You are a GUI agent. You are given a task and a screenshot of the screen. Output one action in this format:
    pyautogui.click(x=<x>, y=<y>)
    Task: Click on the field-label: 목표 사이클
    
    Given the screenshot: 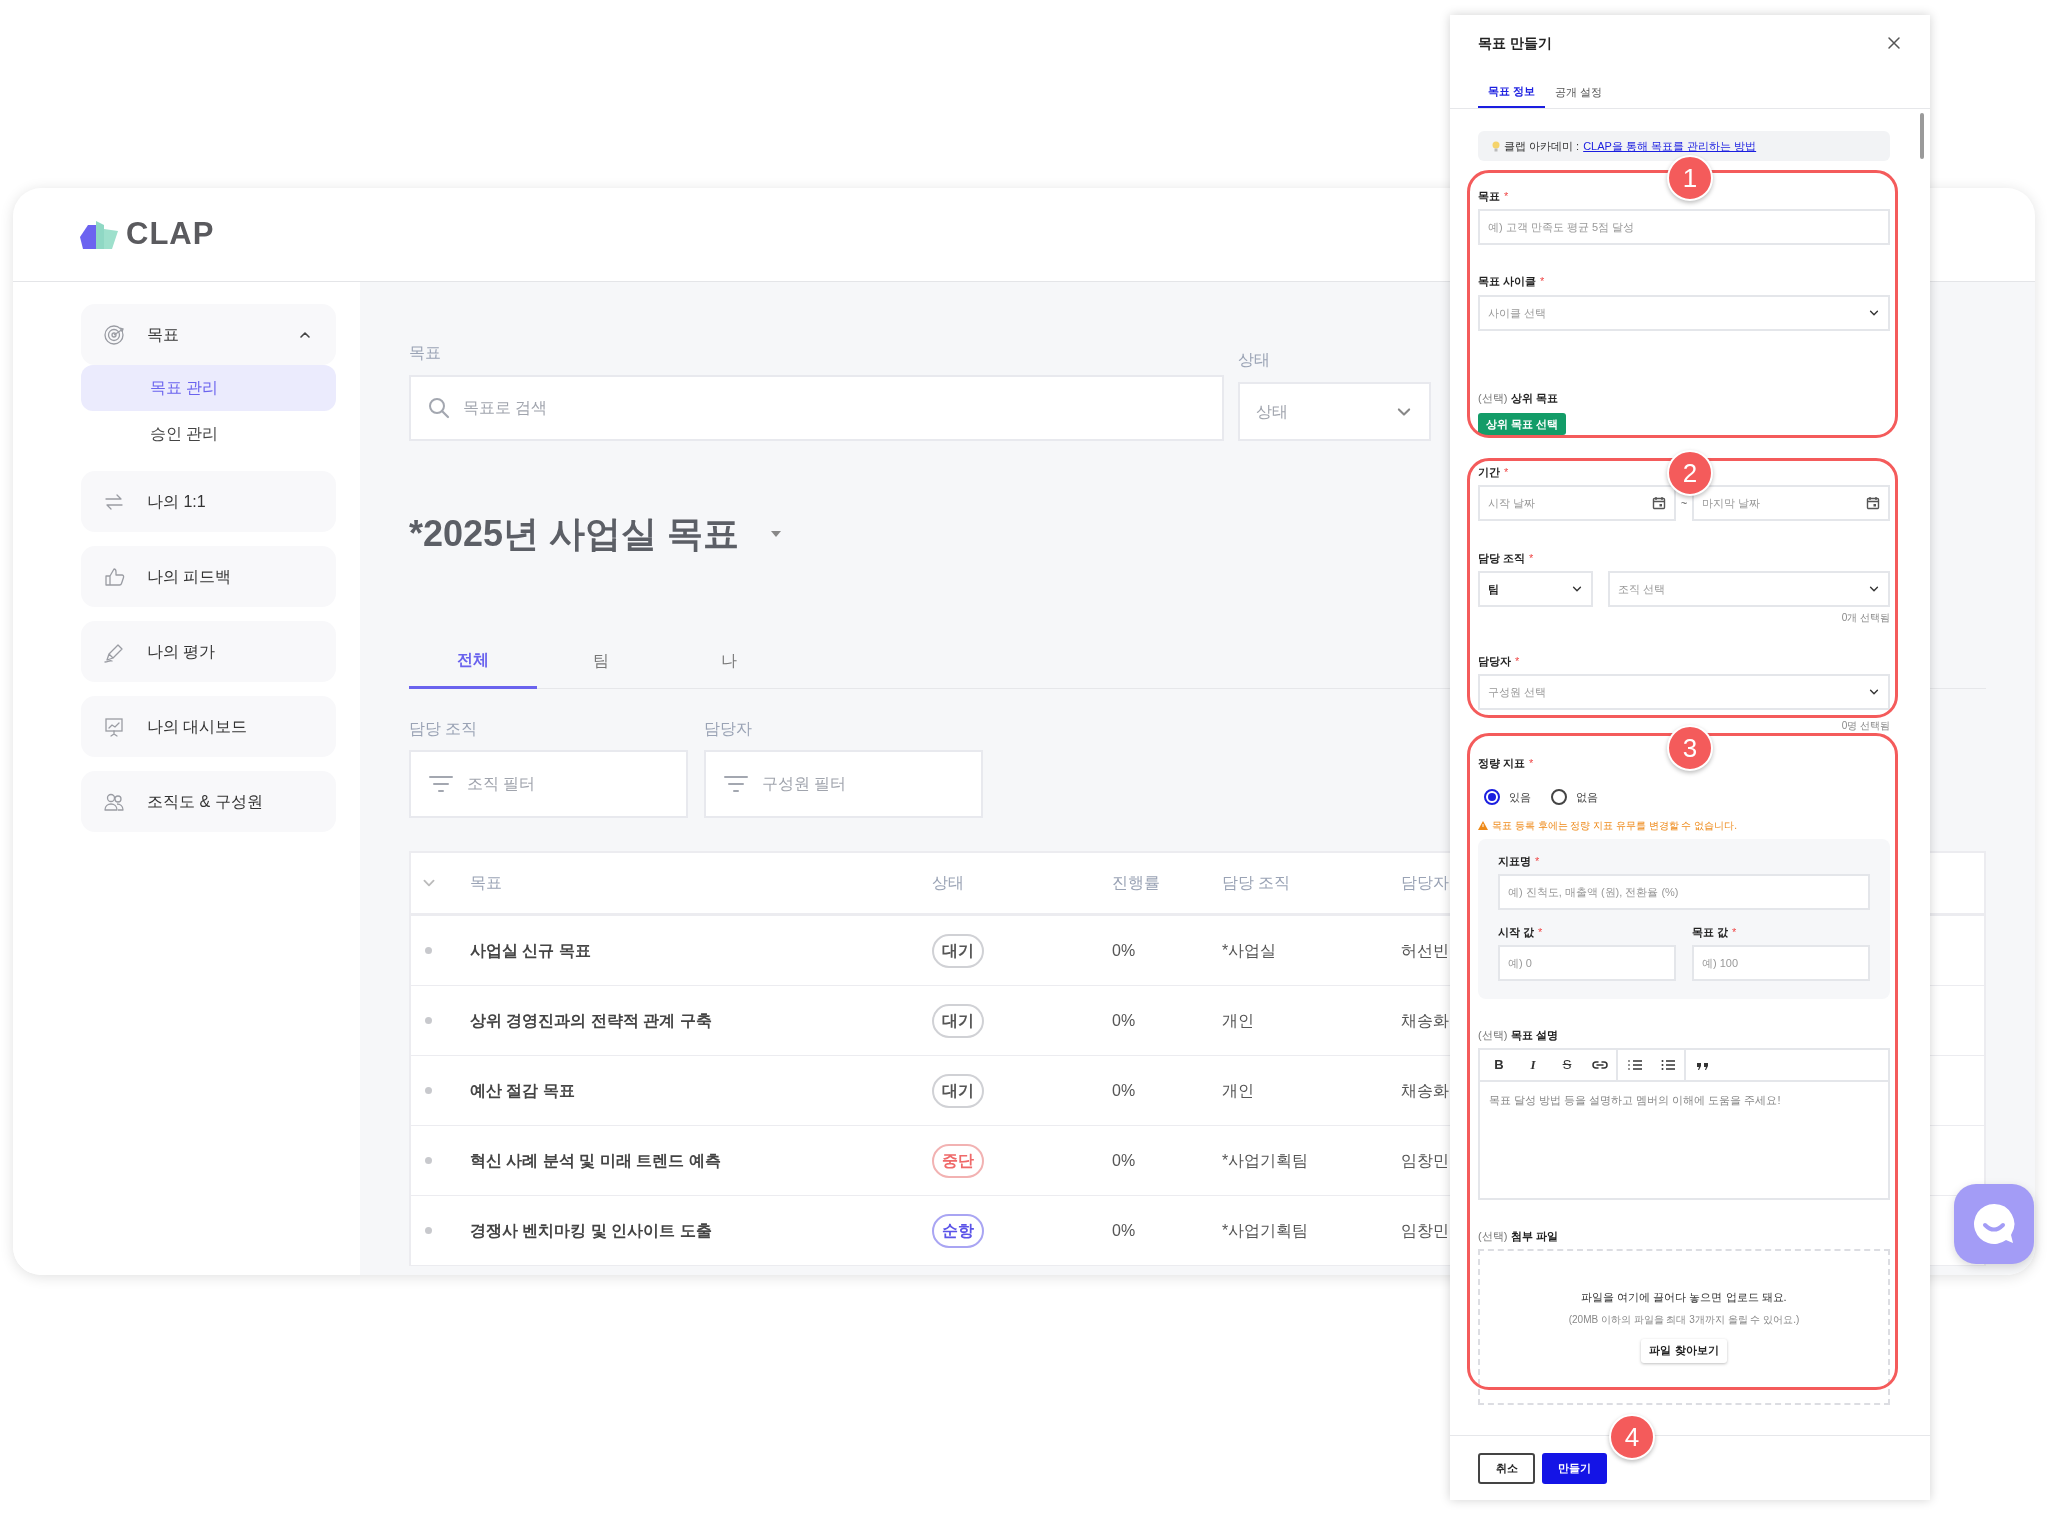 What is the action you would take?
    pyautogui.click(x=1507, y=281)
    